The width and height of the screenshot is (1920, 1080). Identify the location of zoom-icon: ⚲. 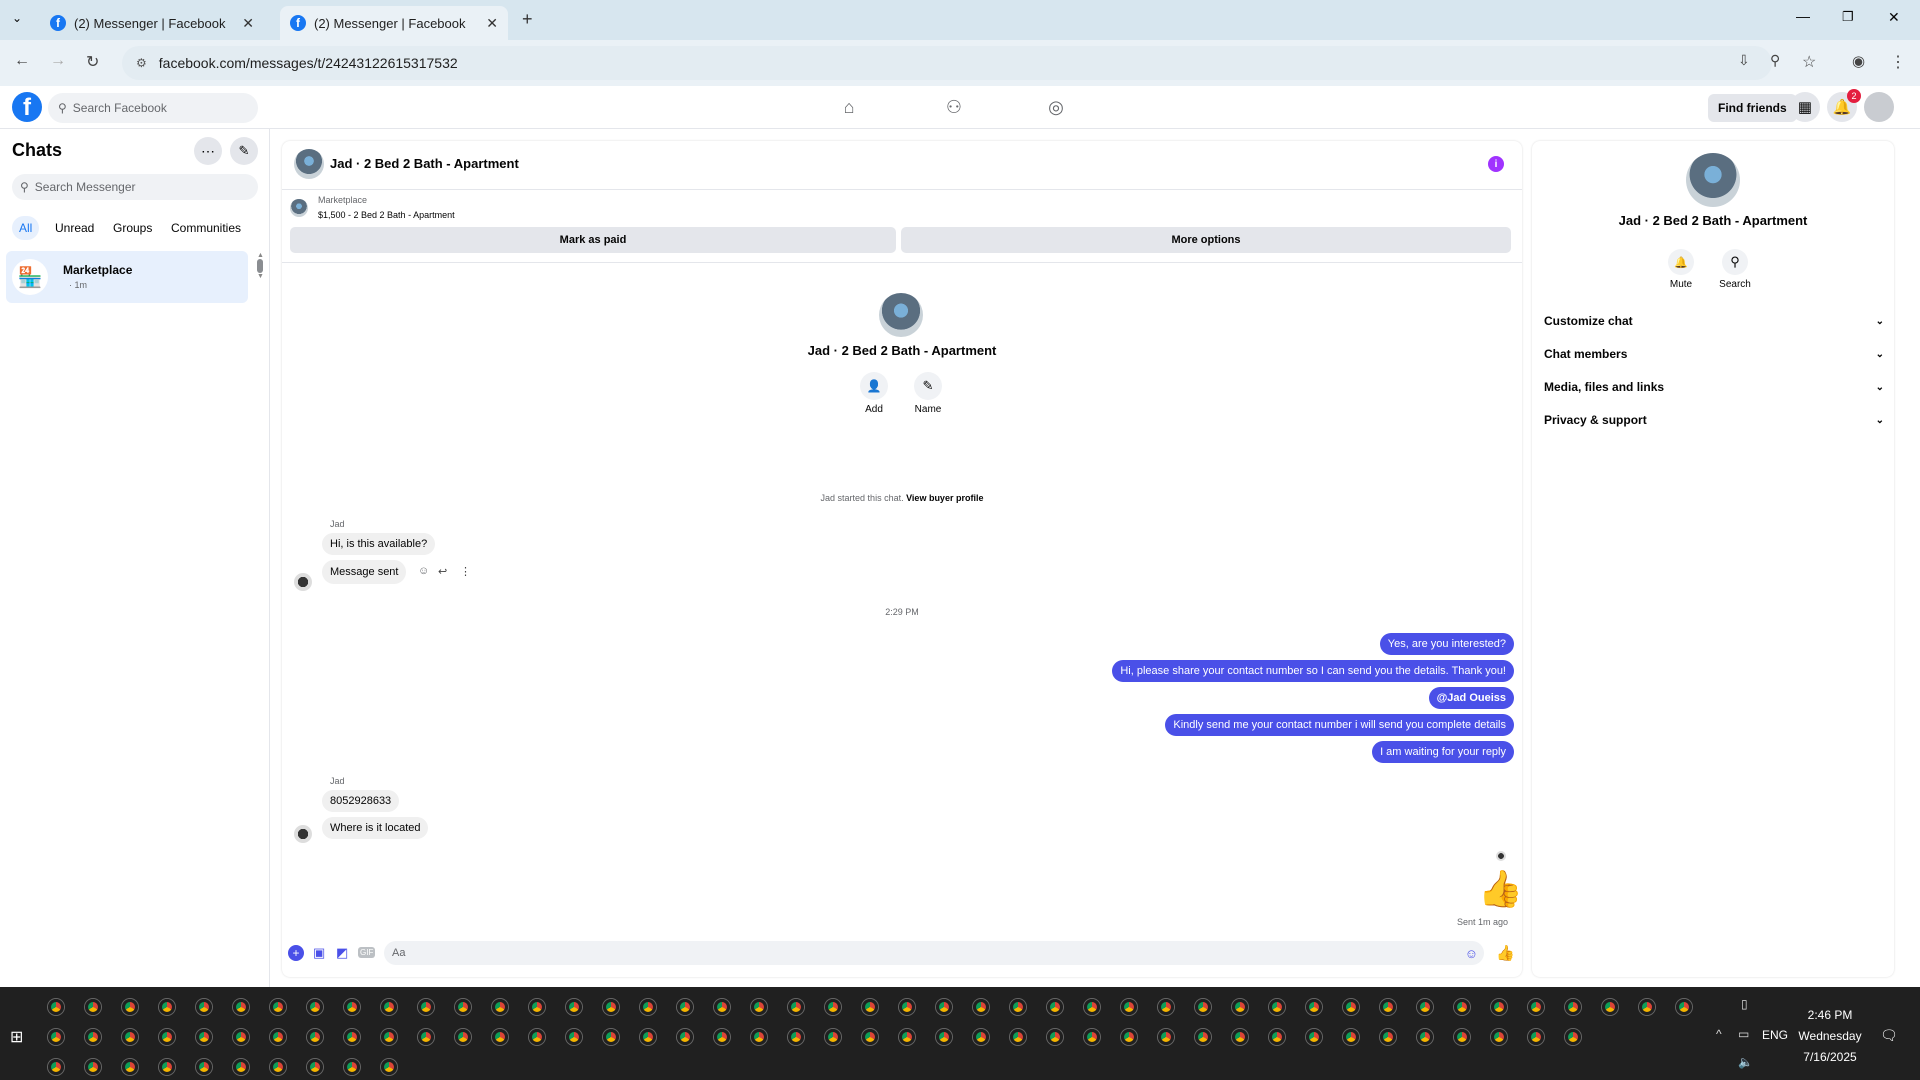
(1775, 60).